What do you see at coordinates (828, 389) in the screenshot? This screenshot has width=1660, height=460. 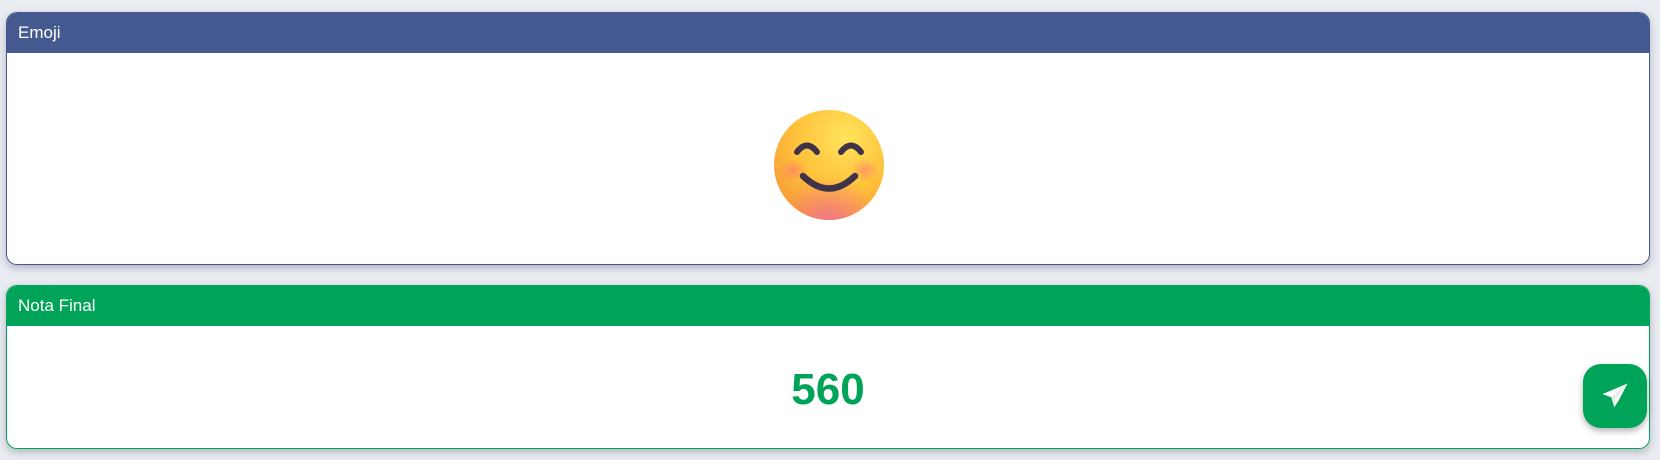 I see `final-grade-value: 560` at bounding box center [828, 389].